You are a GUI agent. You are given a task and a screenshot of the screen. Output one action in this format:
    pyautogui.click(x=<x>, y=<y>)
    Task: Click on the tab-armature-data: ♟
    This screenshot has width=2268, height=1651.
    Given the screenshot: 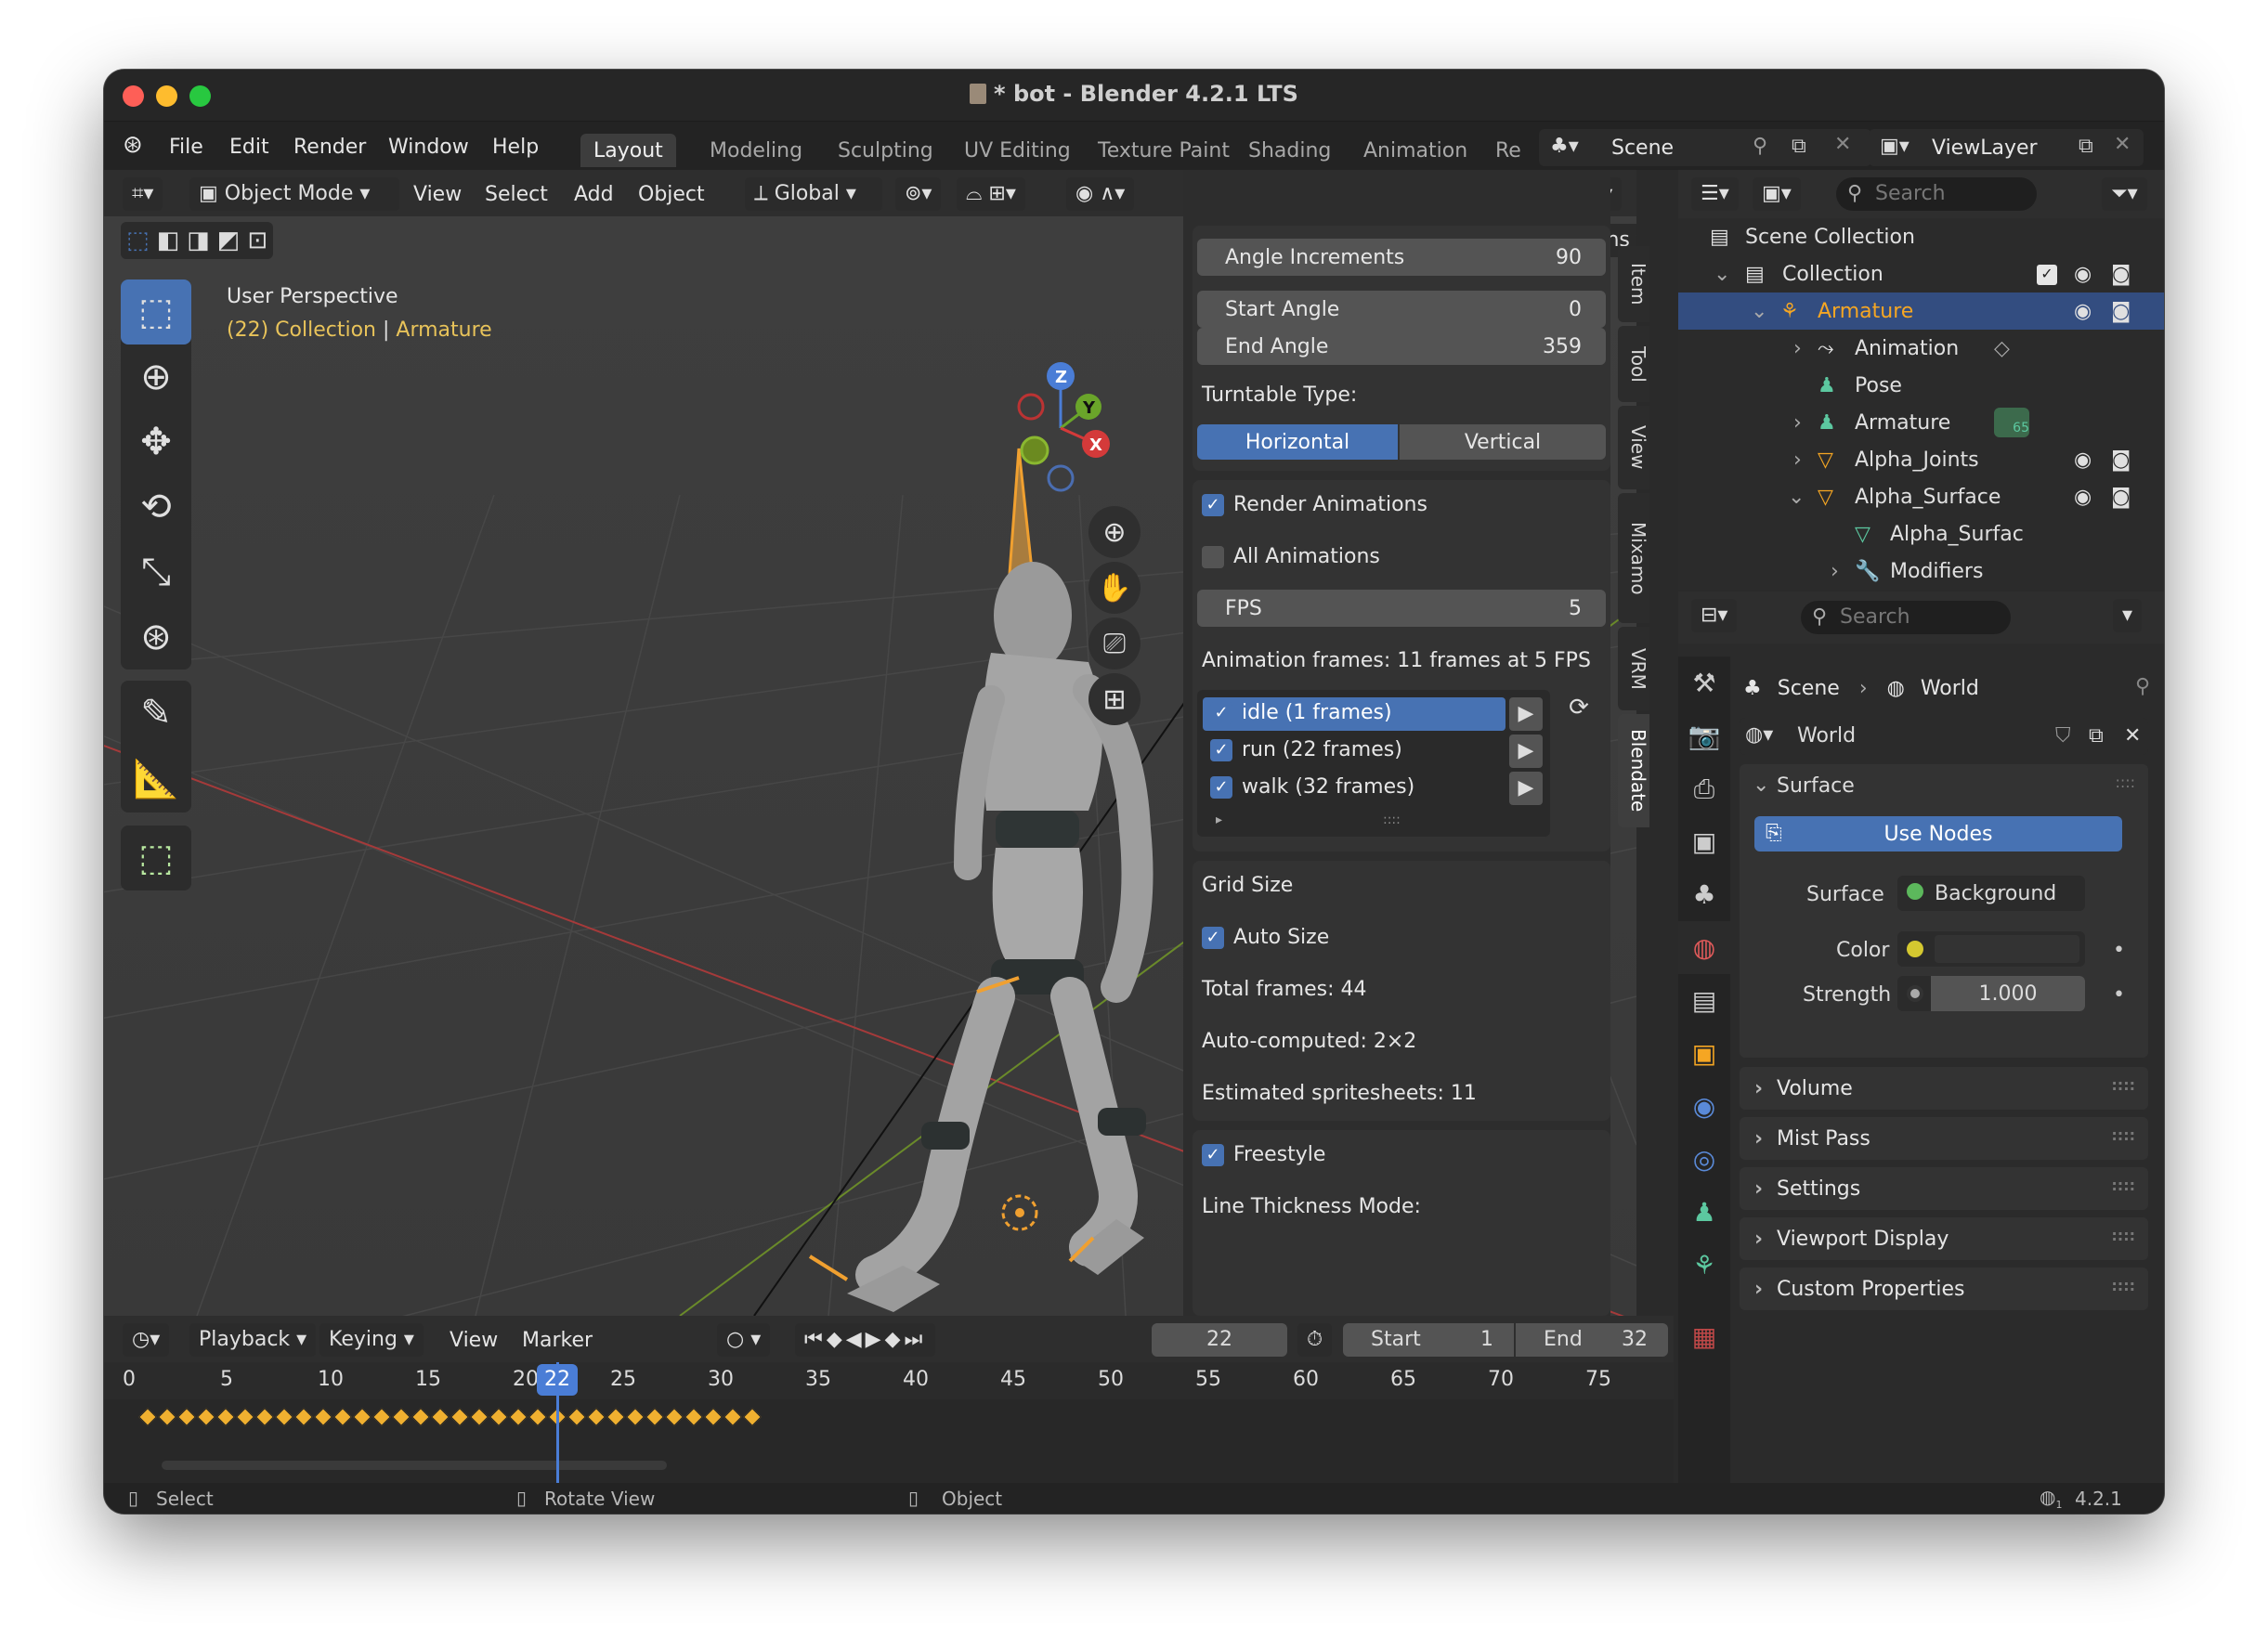 What is the action you would take?
    pyautogui.click(x=1704, y=1212)
    